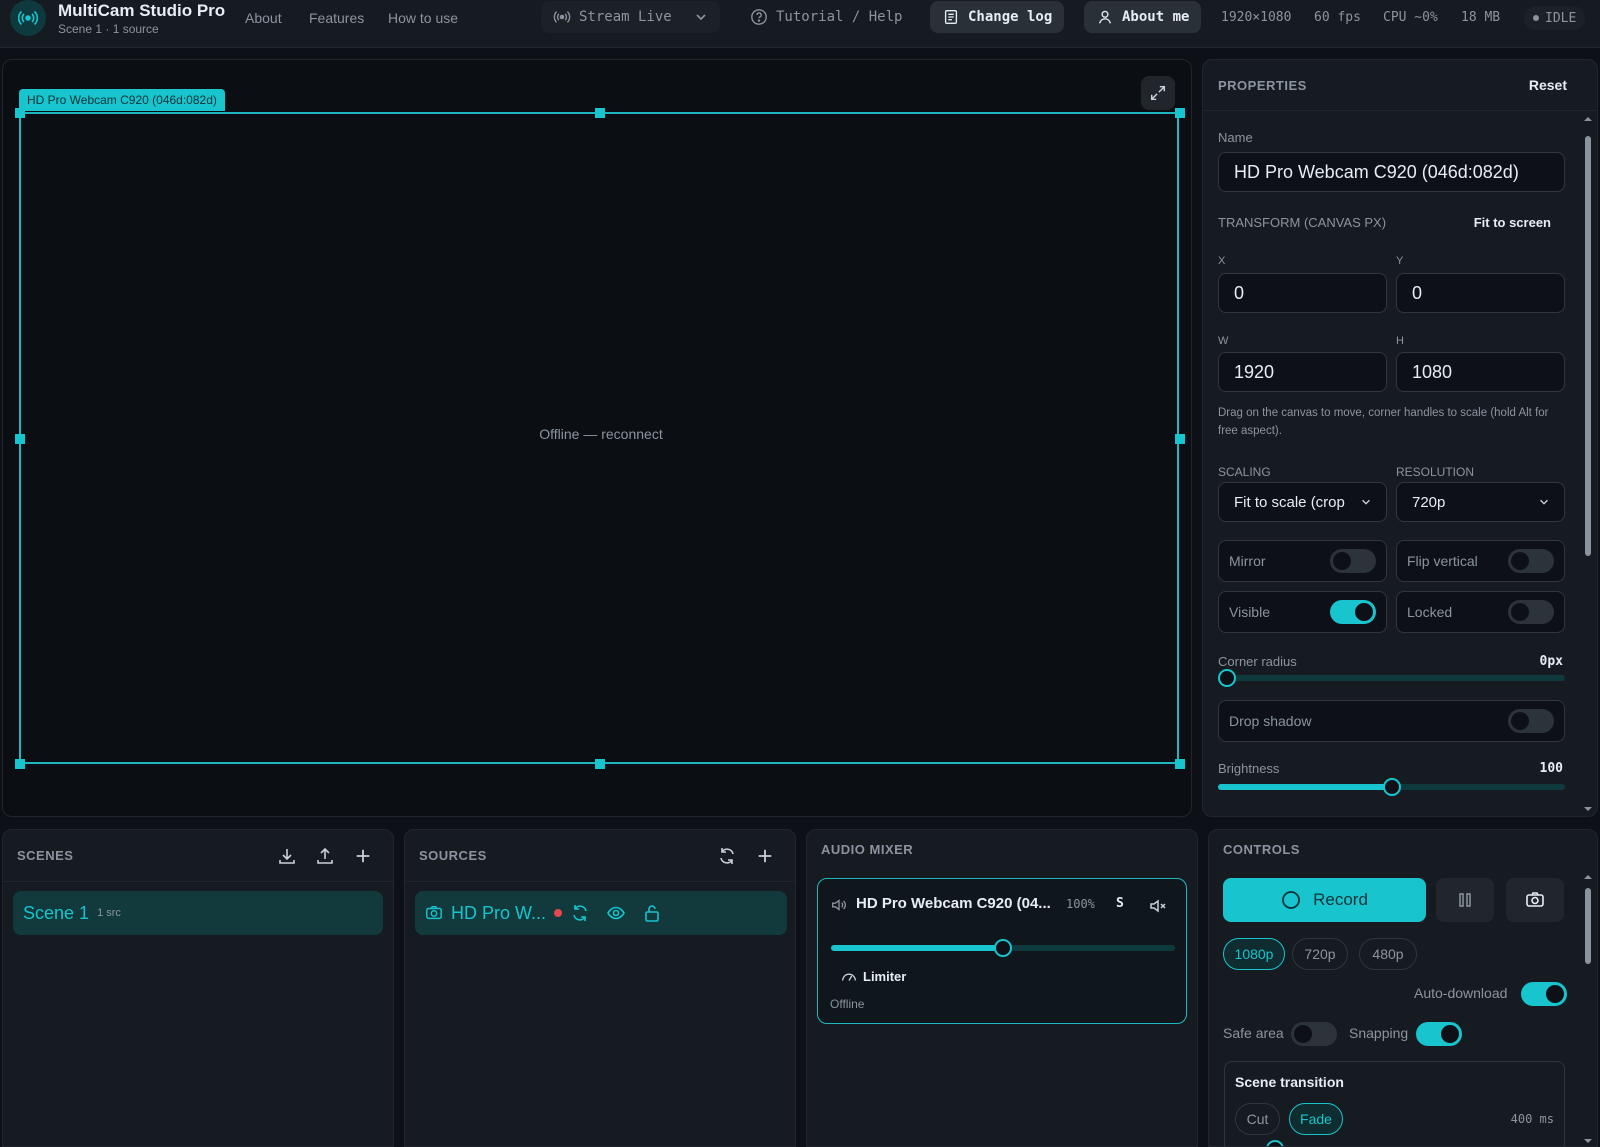 The height and width of the screenshot is (1147, 1600). What do you see at coordinates (1158, 906) in the screenshot?
I see `mute-icon` at bounding box center [1158, 906].